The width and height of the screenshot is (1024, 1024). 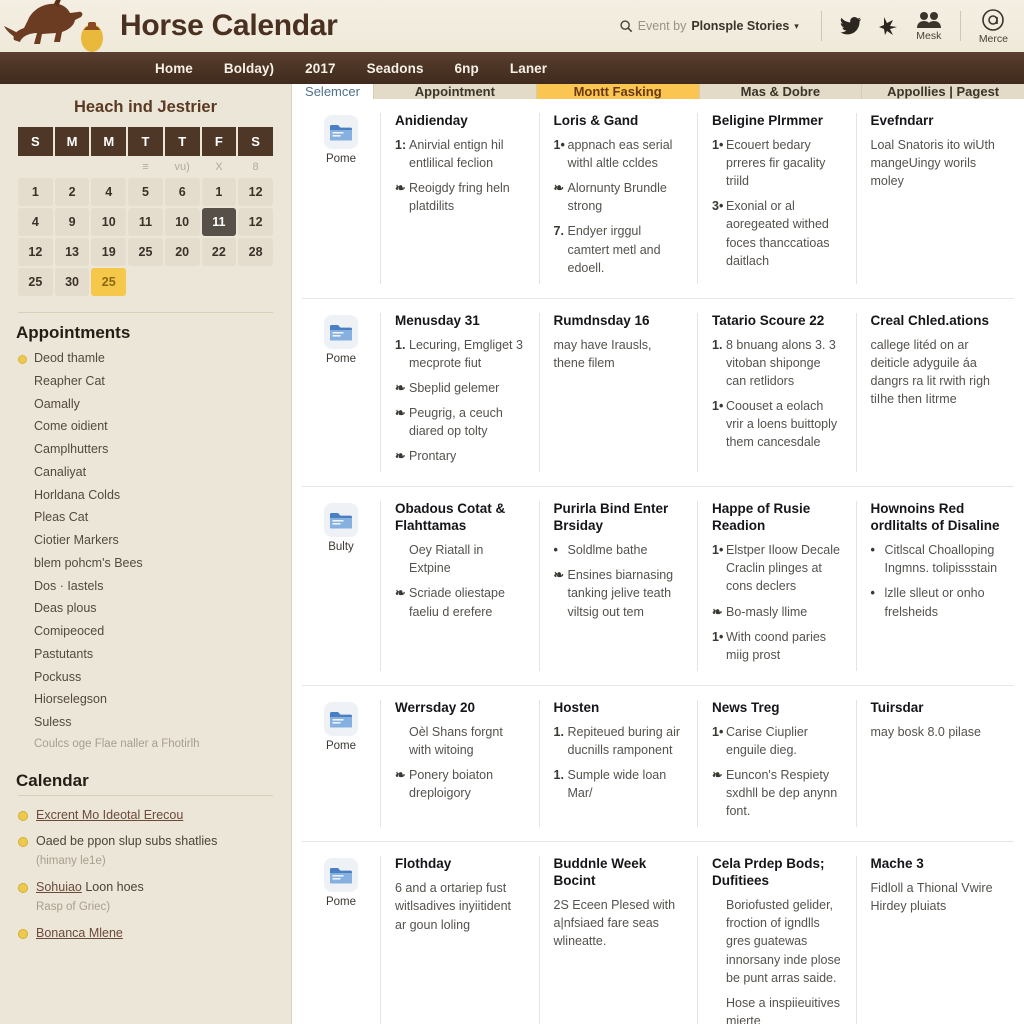 What do you see at coordinates (528, 68) in the screenshot?
I see `nav-item-laner: Laner` at bounding box center [528, 68].